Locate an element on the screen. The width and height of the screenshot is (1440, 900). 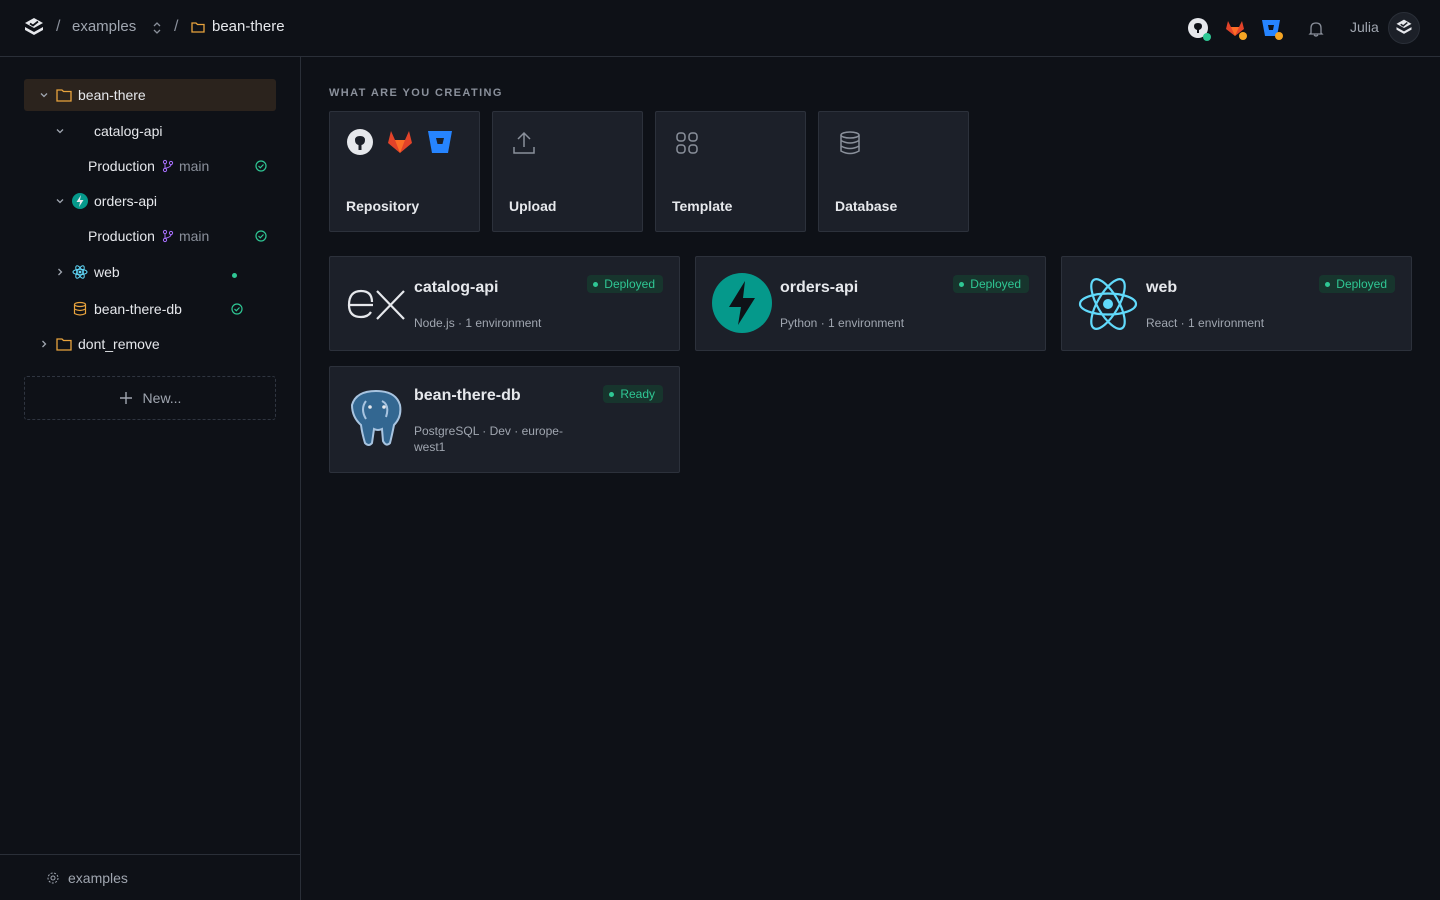
footer-label: examples is located at coordinates (98, 877).